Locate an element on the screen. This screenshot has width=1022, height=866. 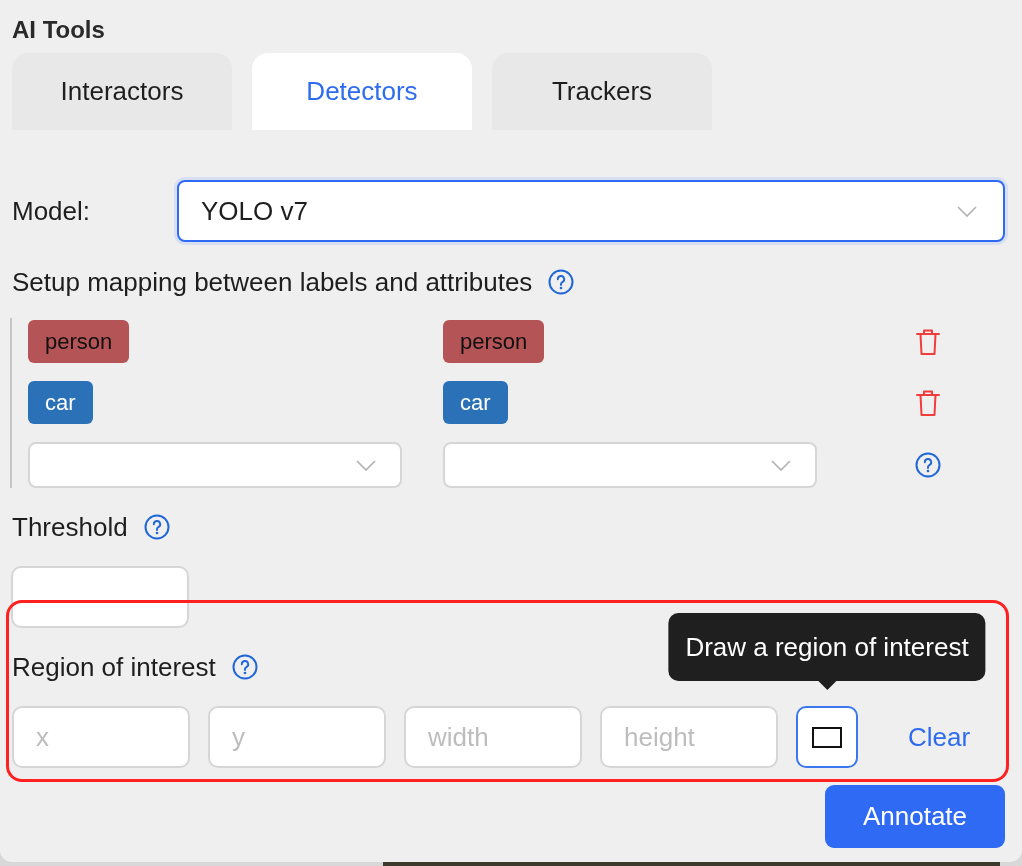
tab: Interactors is located at coordinates (122, 91).